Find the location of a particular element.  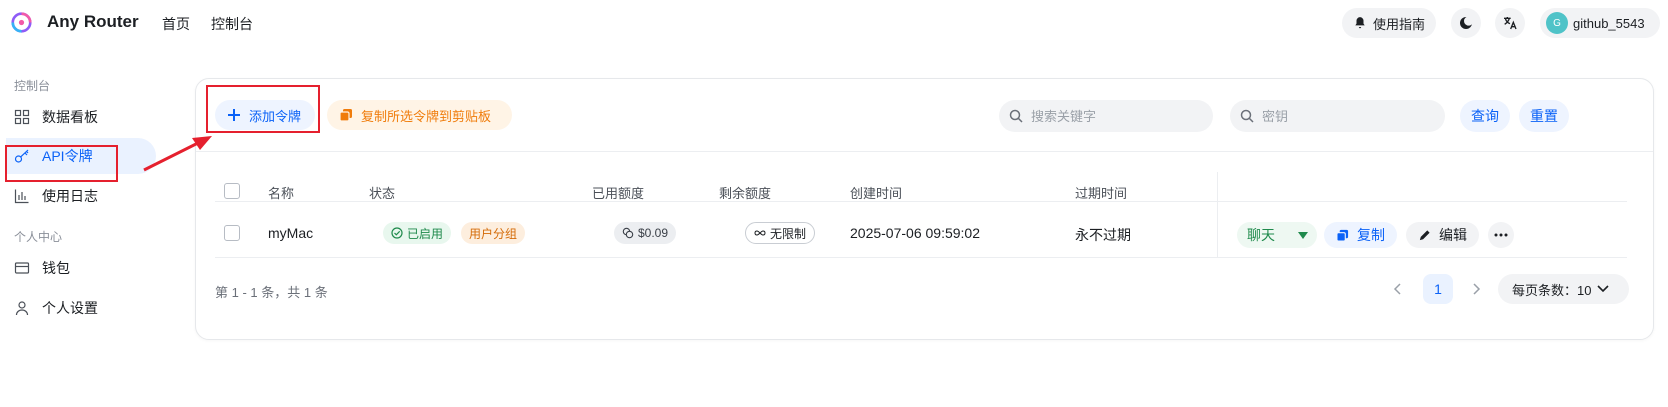

sidebar-item-dashboard: 数据看板 is located at coordinates (81, 117).